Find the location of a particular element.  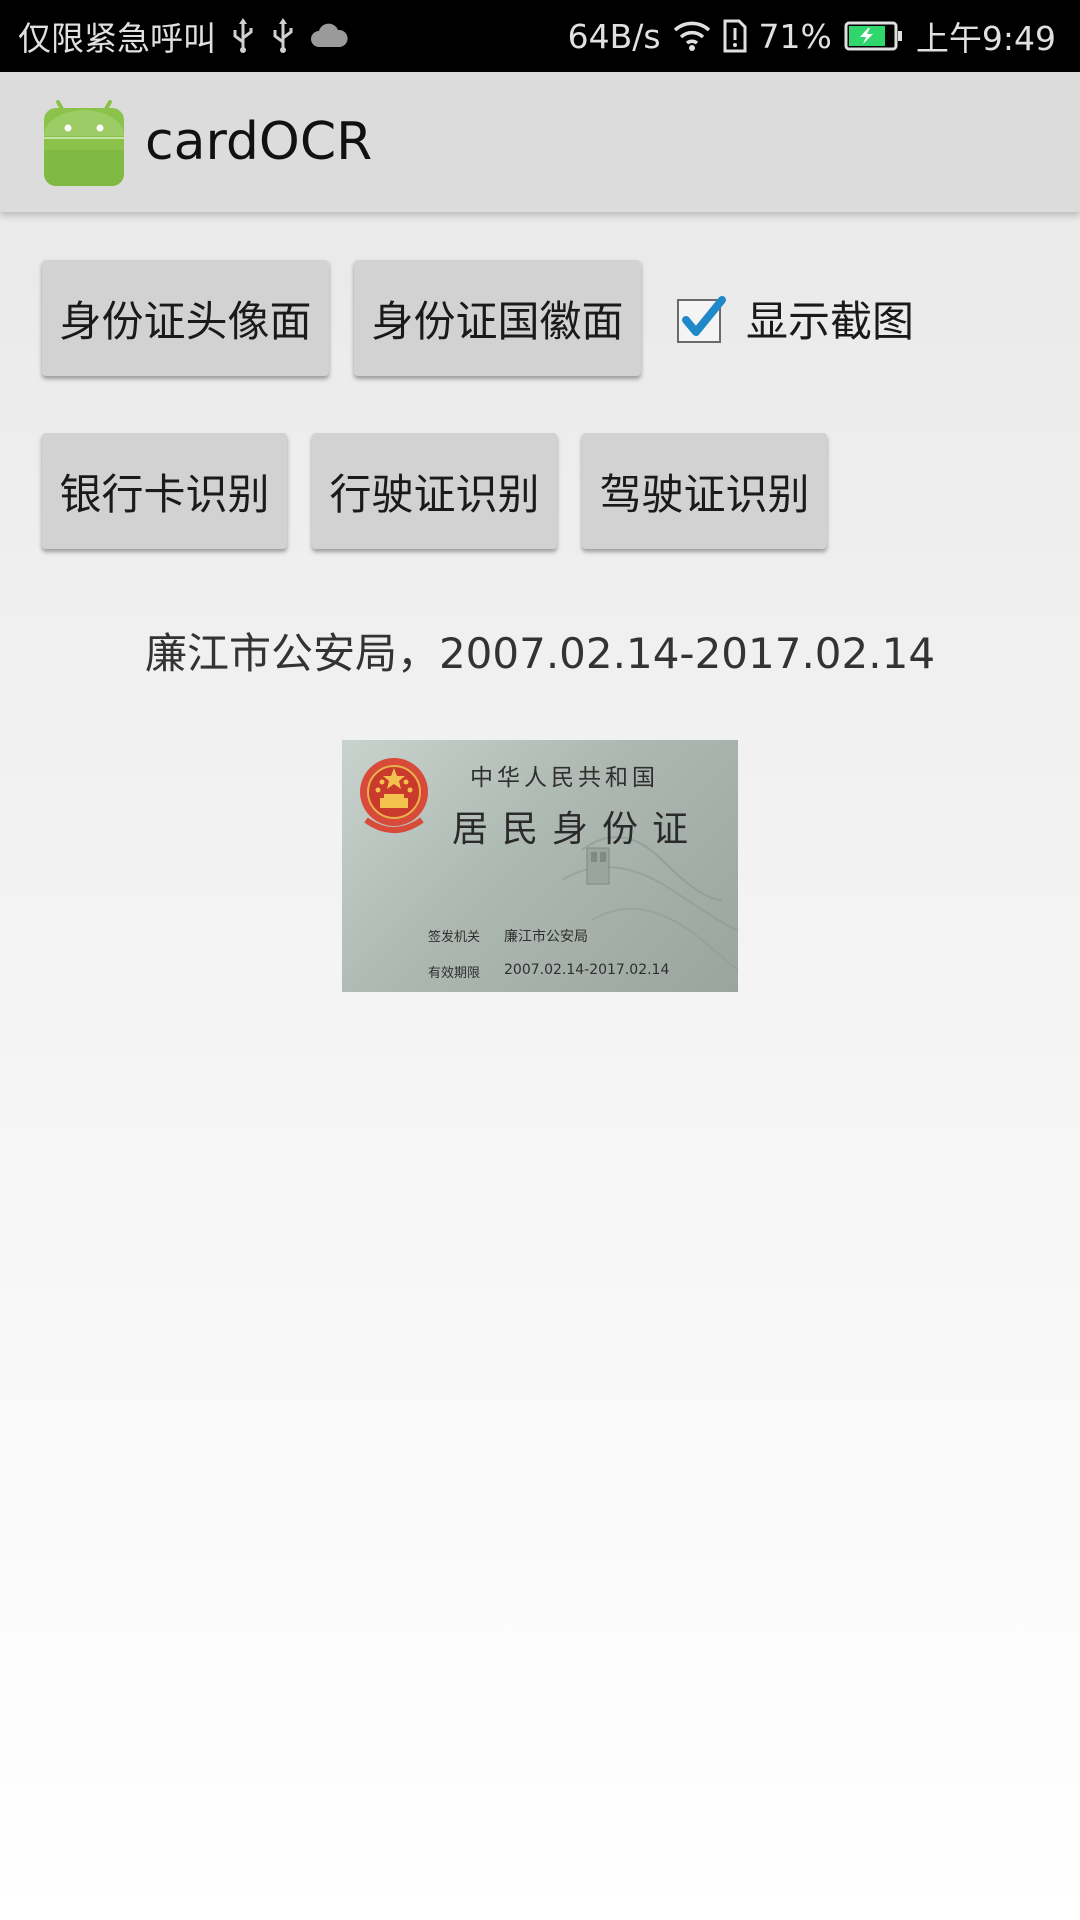

id-front-button: 身份证头像面 is located at coordinates (185, 318).